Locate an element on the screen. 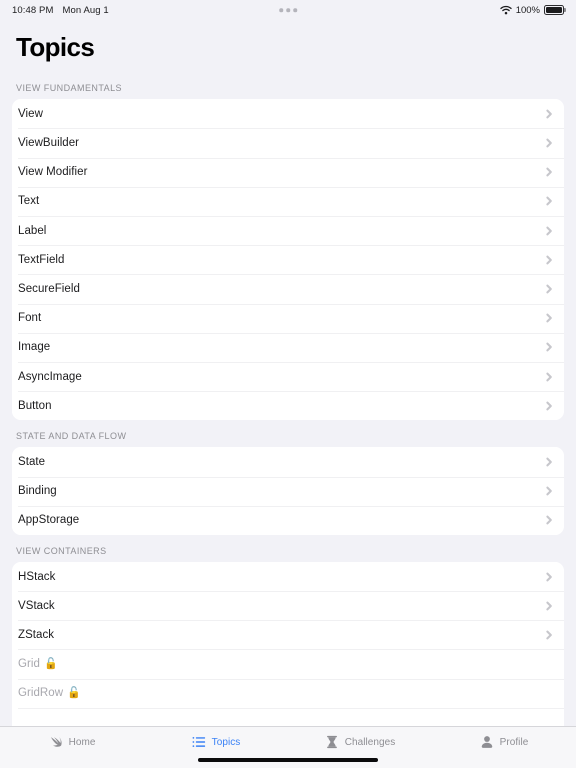 The width and height of the screenshot is (576, 768). list-item-label: TextField is located at coordinates (41, 259).